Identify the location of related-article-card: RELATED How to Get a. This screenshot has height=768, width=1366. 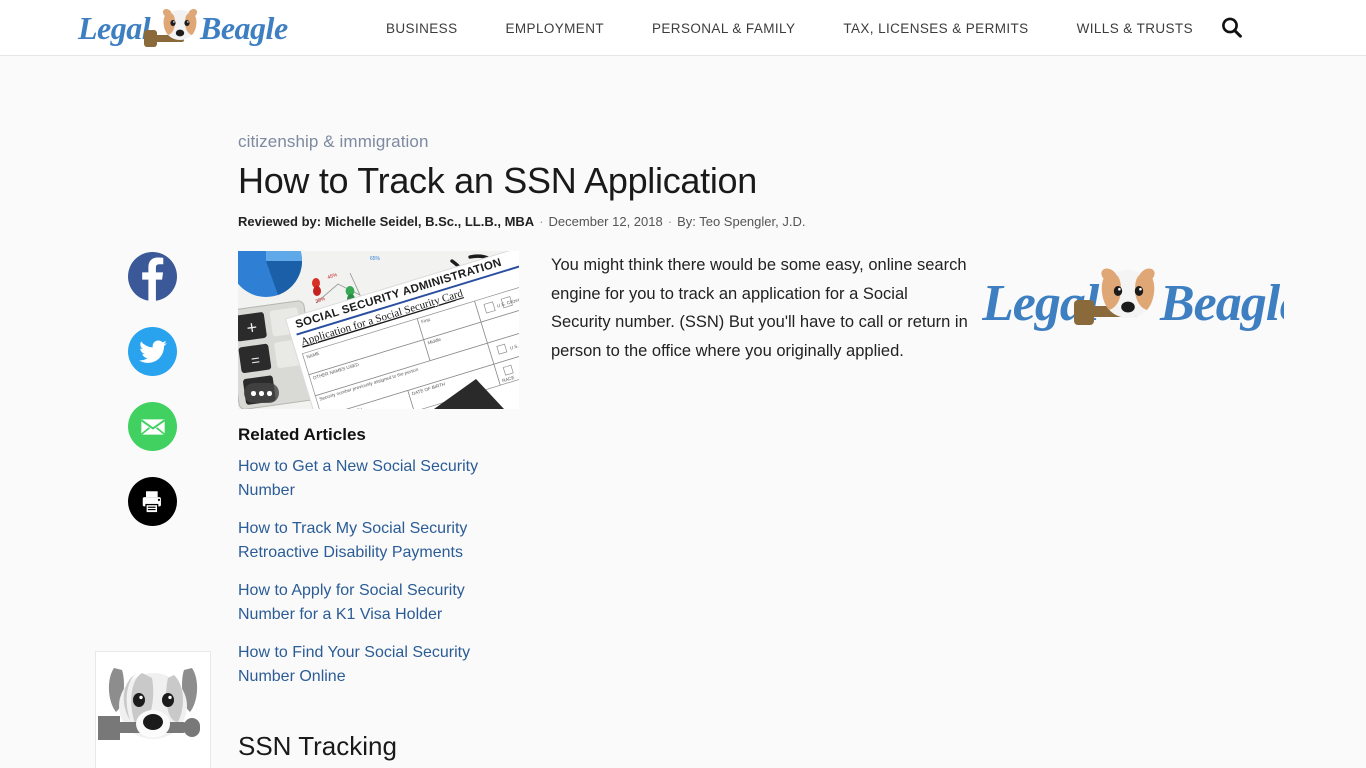
(153, 710).